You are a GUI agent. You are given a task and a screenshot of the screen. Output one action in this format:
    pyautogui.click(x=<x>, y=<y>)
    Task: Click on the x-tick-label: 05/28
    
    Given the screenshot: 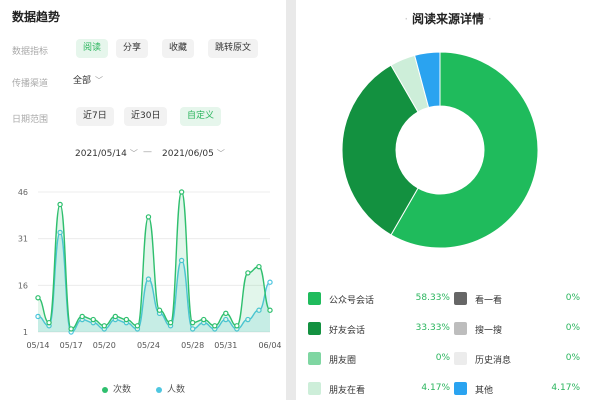 What is the action you would take?
    pyautogui.click(x=192, y=345)
    